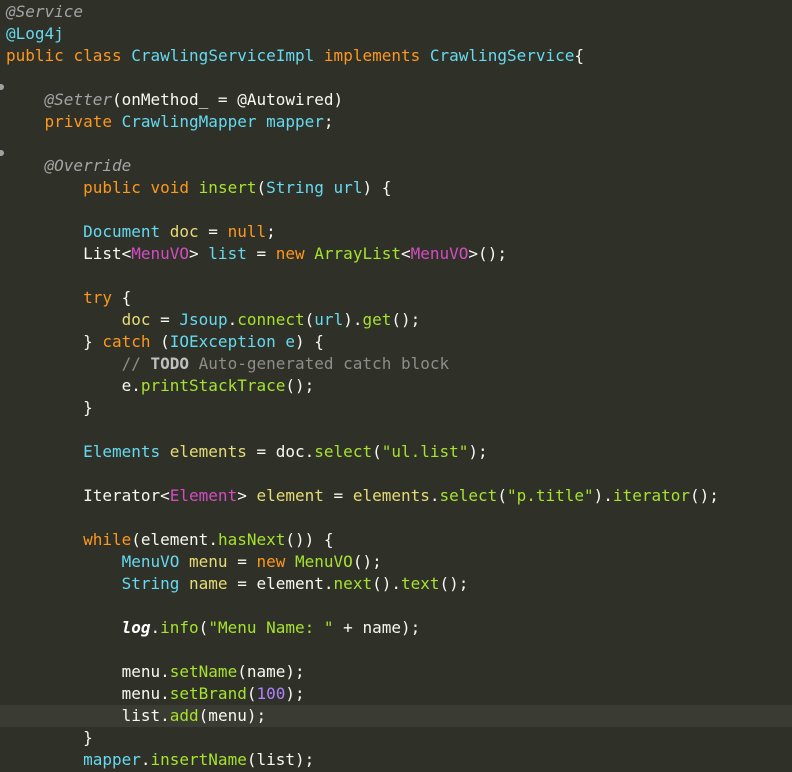 This screenshot has width=792, height=772. I want to click on code-token: implements, so click(372, 55).